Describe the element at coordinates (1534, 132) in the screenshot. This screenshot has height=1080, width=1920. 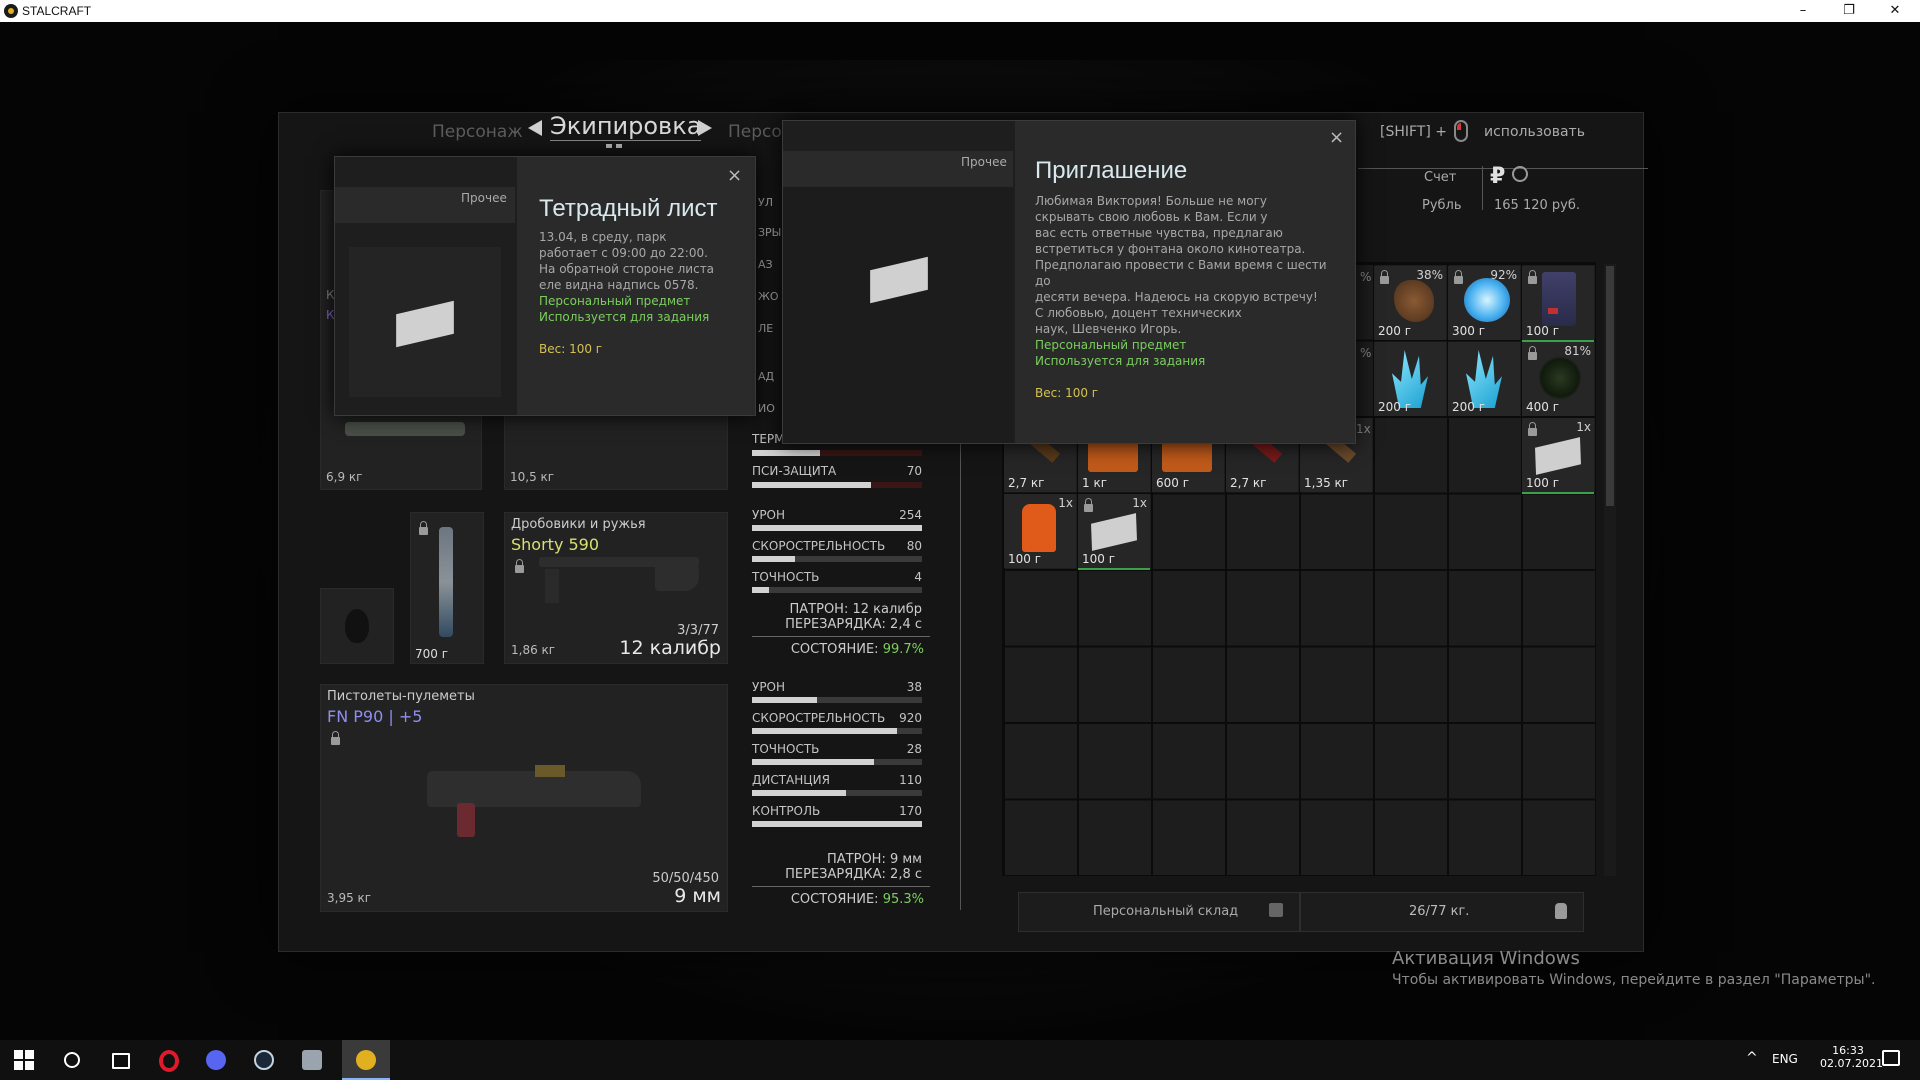
I see `use-hint: использовать` at that location.